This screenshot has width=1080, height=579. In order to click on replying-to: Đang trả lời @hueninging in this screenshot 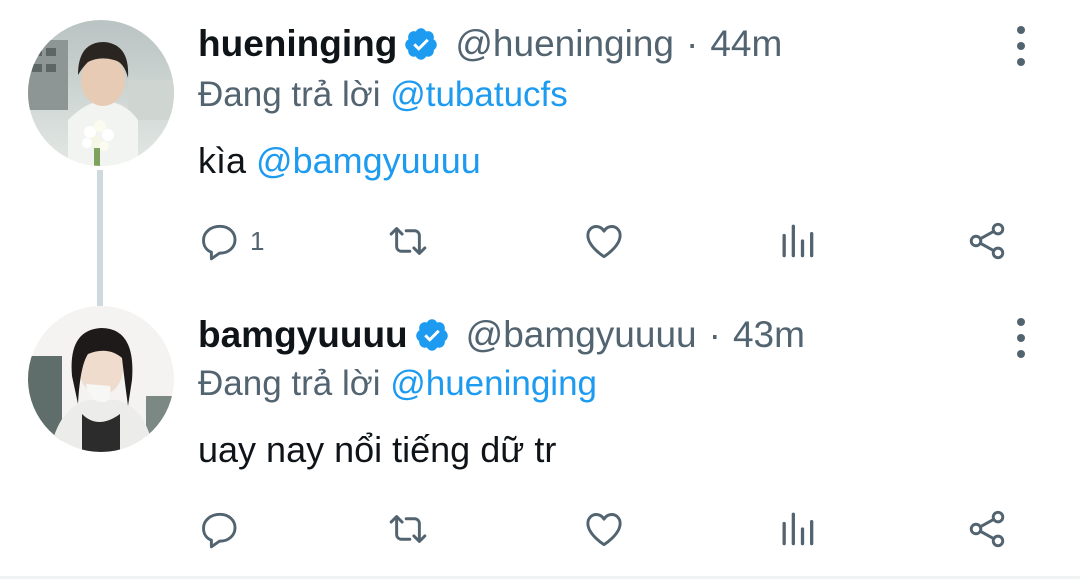, I will do `click(397, 384)`.